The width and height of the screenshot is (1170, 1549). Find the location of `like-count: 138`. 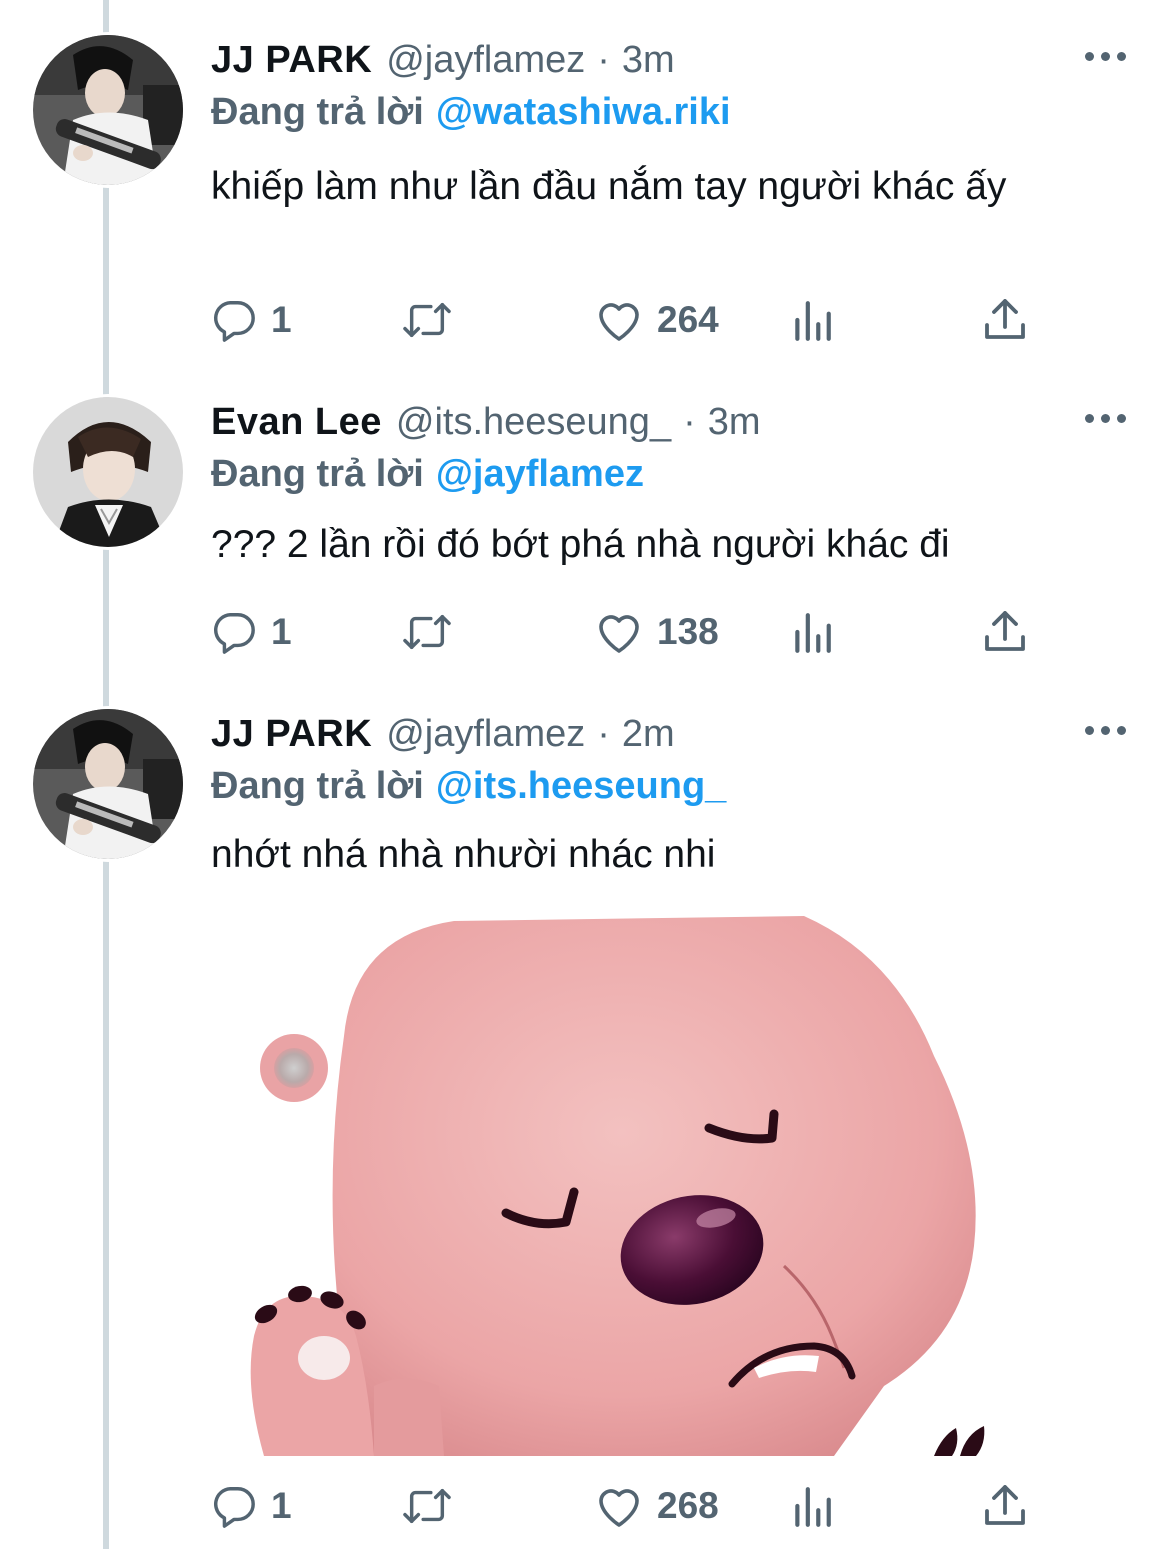

like-count: 138 is located at coordinates (688, 631).